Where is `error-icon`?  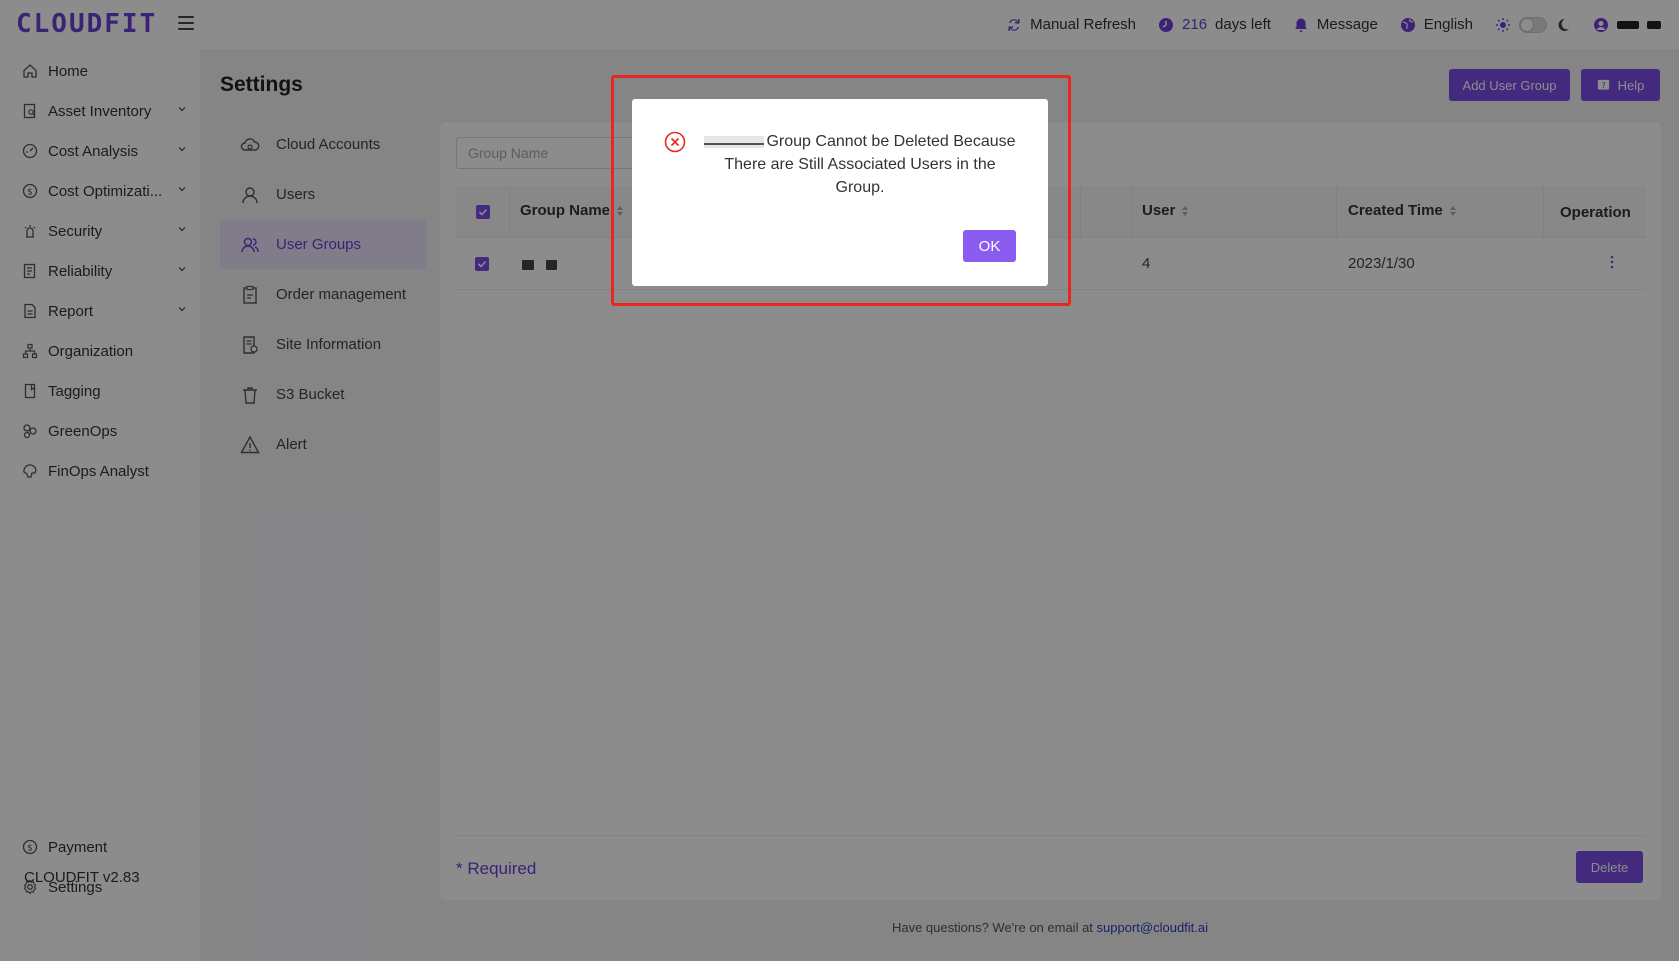
error-icon is located at coordinates (675, 142).